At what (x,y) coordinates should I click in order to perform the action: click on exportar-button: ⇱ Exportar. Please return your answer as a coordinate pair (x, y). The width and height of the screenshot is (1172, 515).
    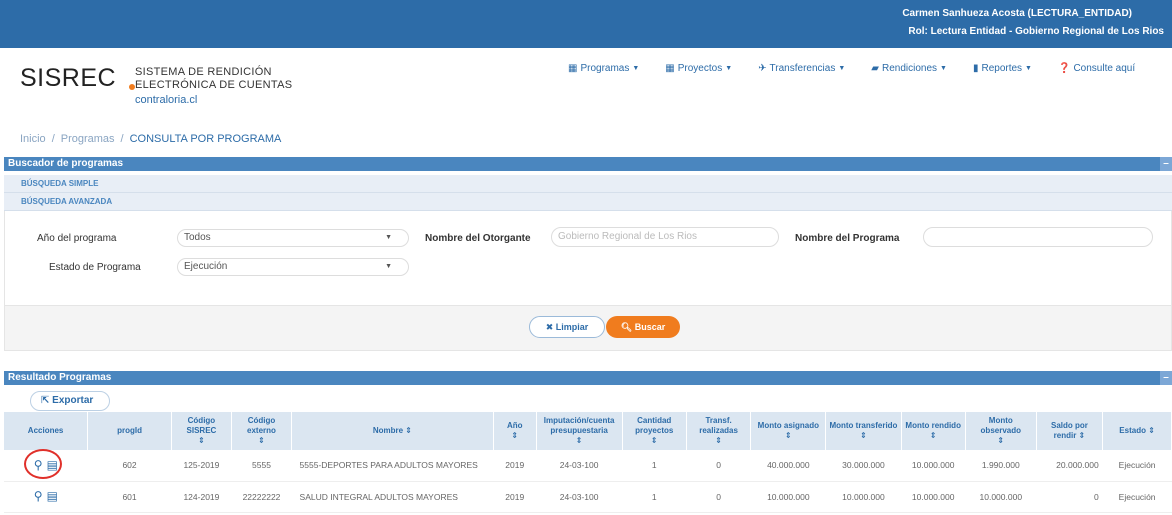
    Looking at the image, I should click on (70, 401).